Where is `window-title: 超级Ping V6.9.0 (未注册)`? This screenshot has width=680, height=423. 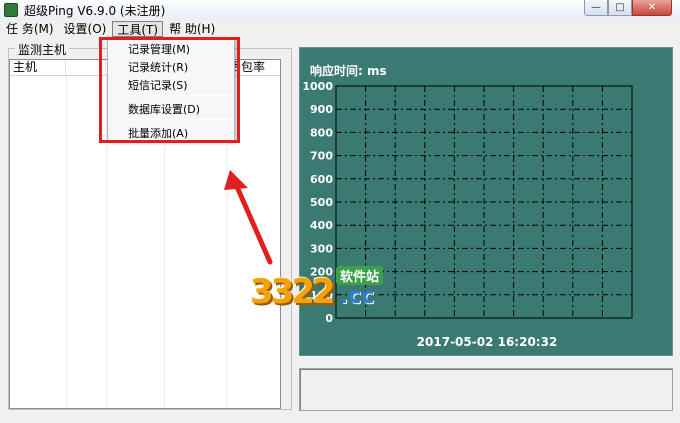 window-title: 超级Ping V6.9.0 (未注册) is located at coordinates (95, 10).